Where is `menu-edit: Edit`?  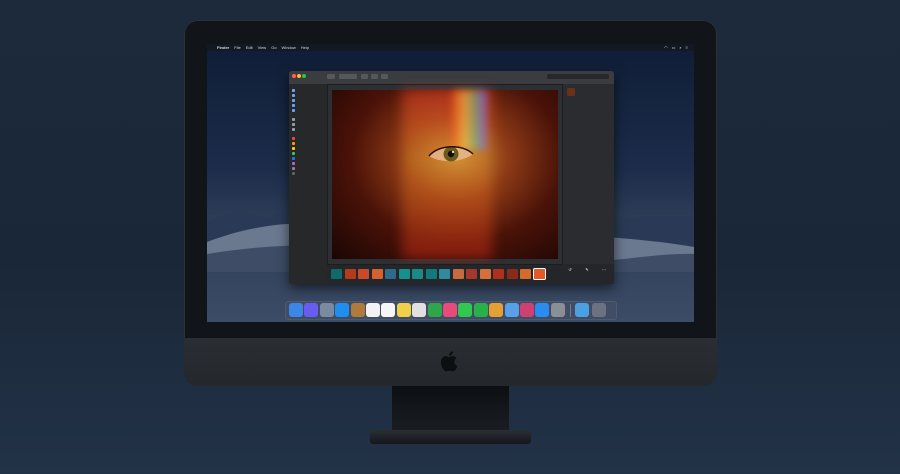 menu-edit: Edit is located at coordinates (249, 47).